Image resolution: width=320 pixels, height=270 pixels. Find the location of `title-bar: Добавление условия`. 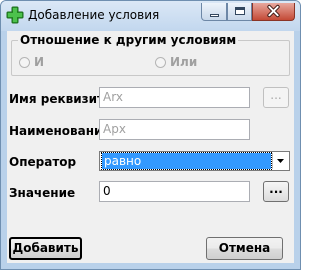

title-bar: Добавление условия is located at coordinates (150, 16).